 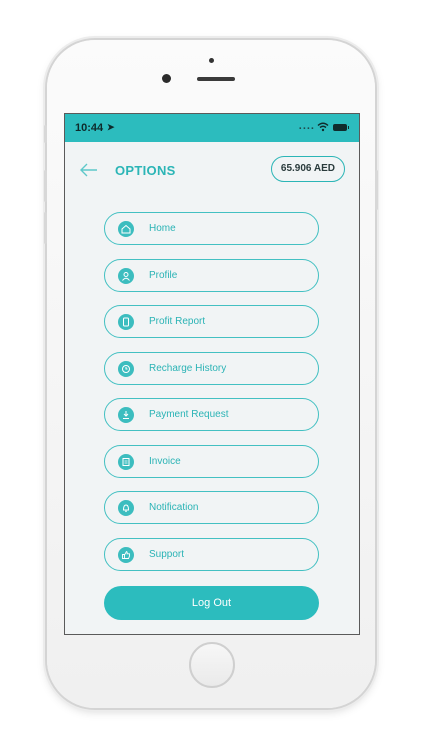 What do you see at coordinates (376, 190) in the screenshot?
I see `power-button` at bounding box center [376, 190].